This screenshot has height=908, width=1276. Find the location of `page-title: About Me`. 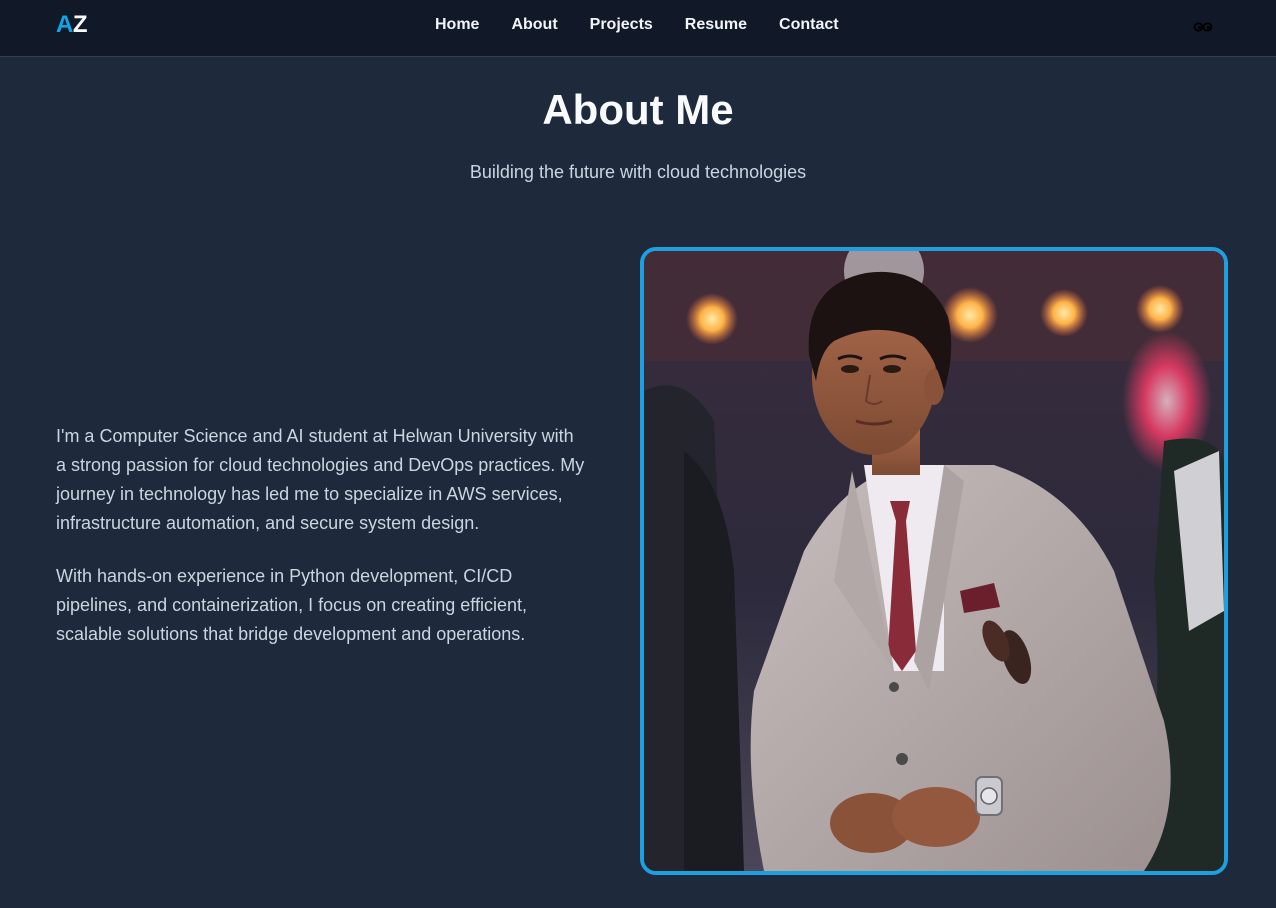

page-title: About Me is located at coordinates (638, 109).